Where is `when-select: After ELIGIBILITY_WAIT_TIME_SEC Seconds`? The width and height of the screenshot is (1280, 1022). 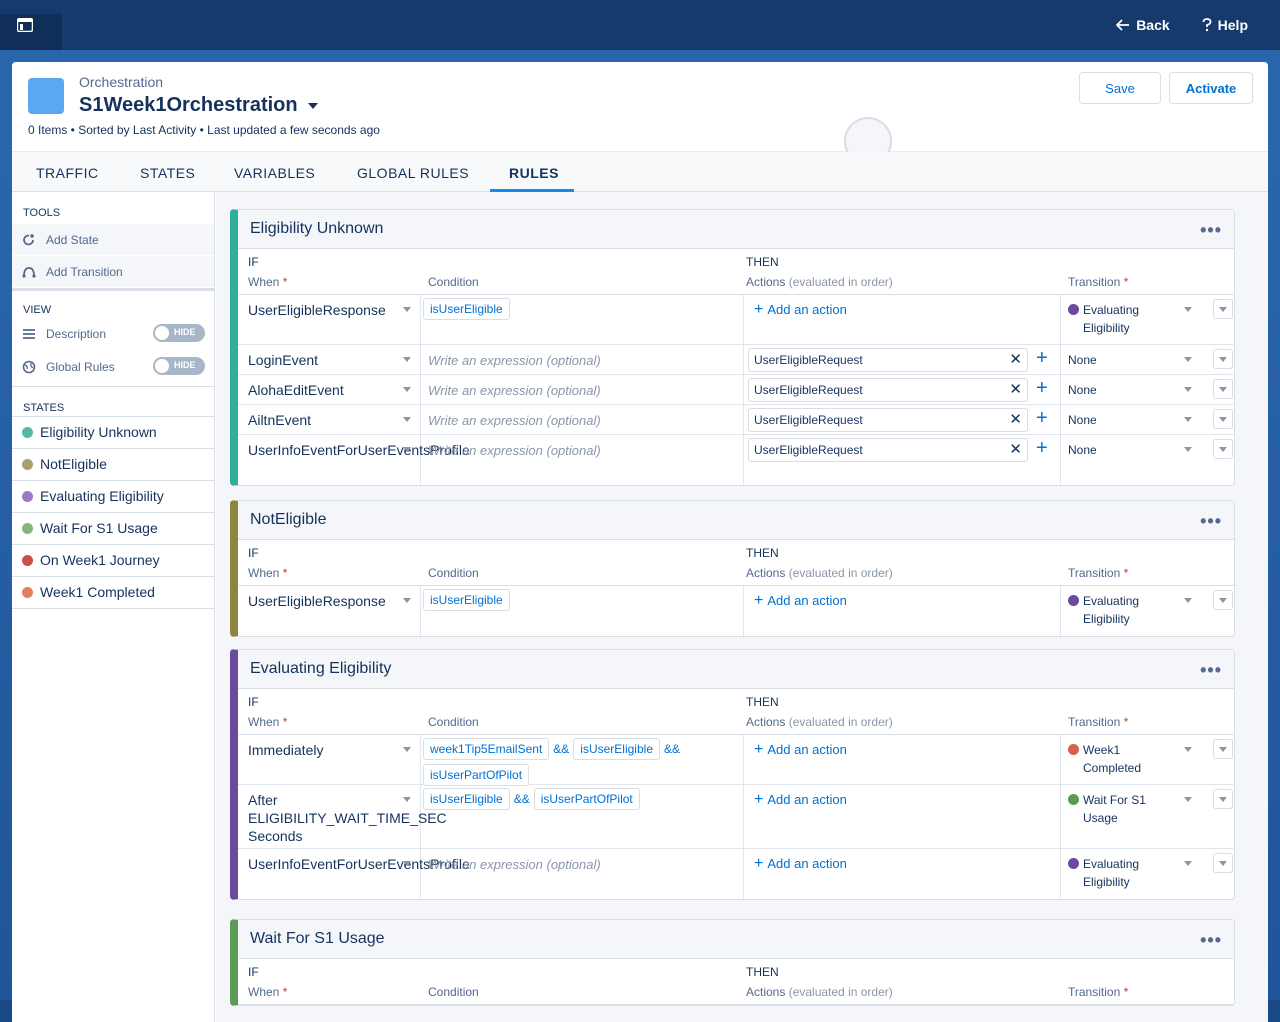
when-select: After ELIGIBILITY_WAIT_TIME_SEC Seconds is located at coordinates (347, 818).